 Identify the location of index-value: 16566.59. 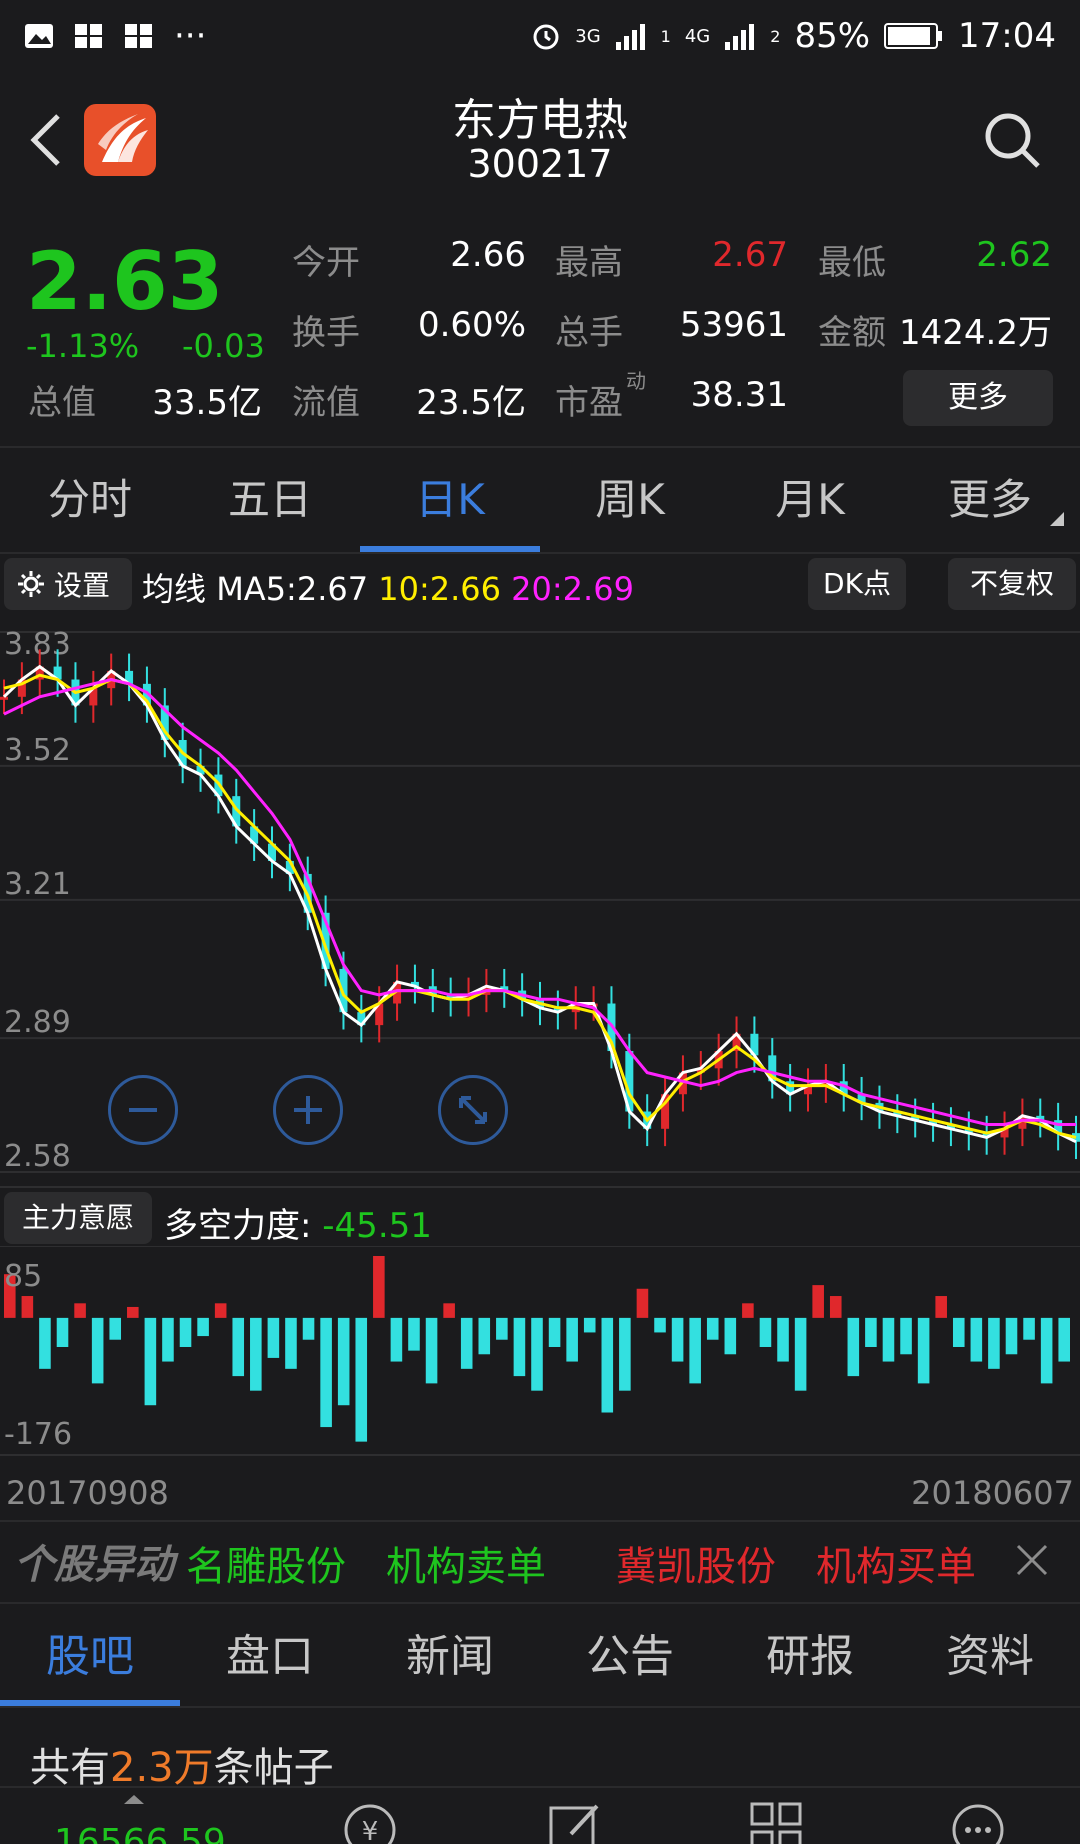
(140, 1833).